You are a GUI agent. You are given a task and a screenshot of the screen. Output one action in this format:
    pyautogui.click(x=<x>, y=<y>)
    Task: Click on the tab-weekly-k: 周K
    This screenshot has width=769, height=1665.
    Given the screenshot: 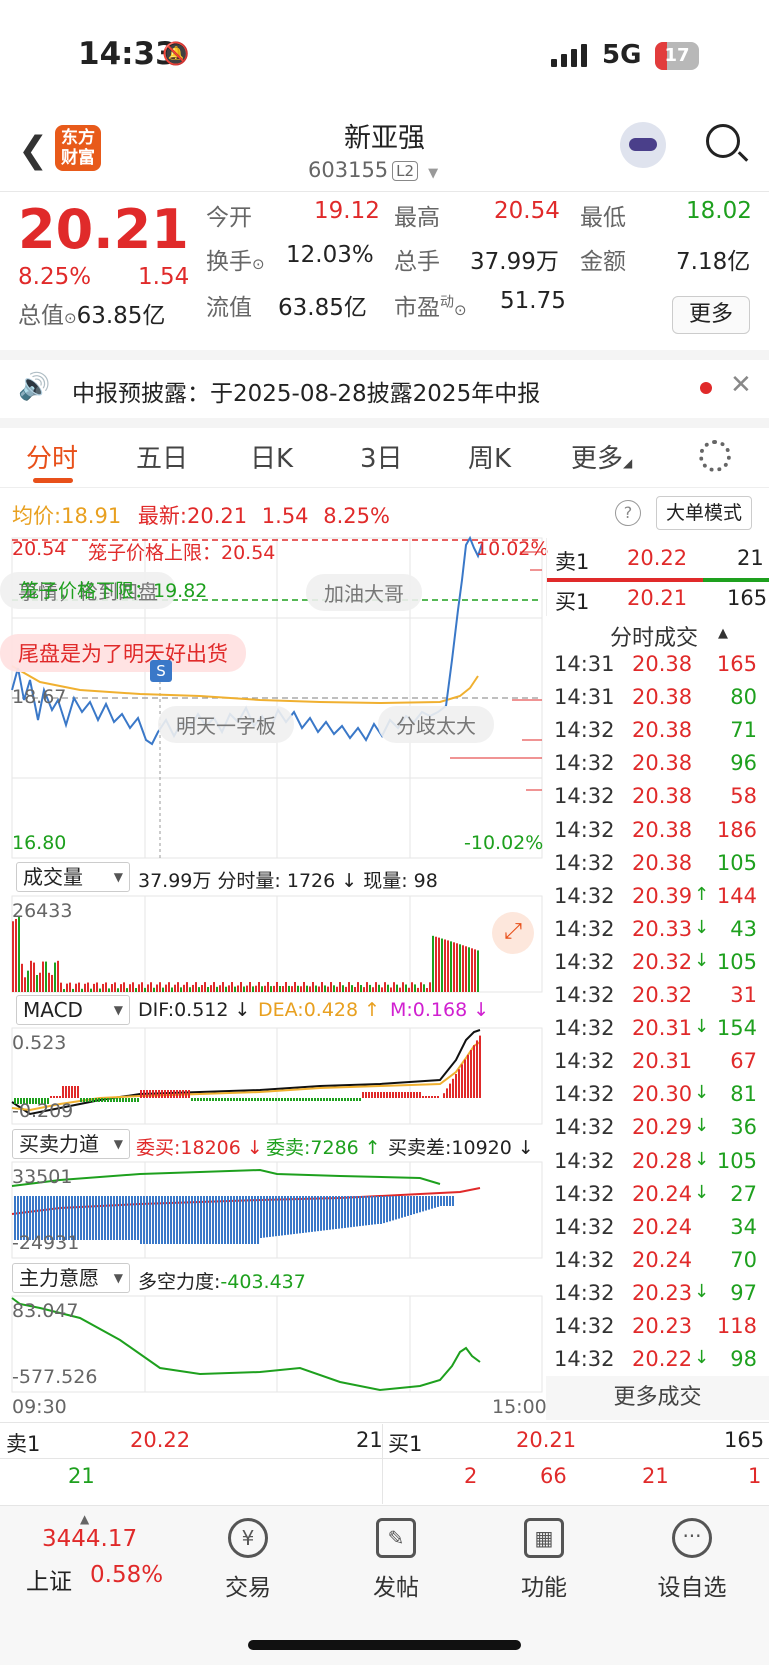 What is the action you would take?
    pyautogui.click(x=489, y=456)
    